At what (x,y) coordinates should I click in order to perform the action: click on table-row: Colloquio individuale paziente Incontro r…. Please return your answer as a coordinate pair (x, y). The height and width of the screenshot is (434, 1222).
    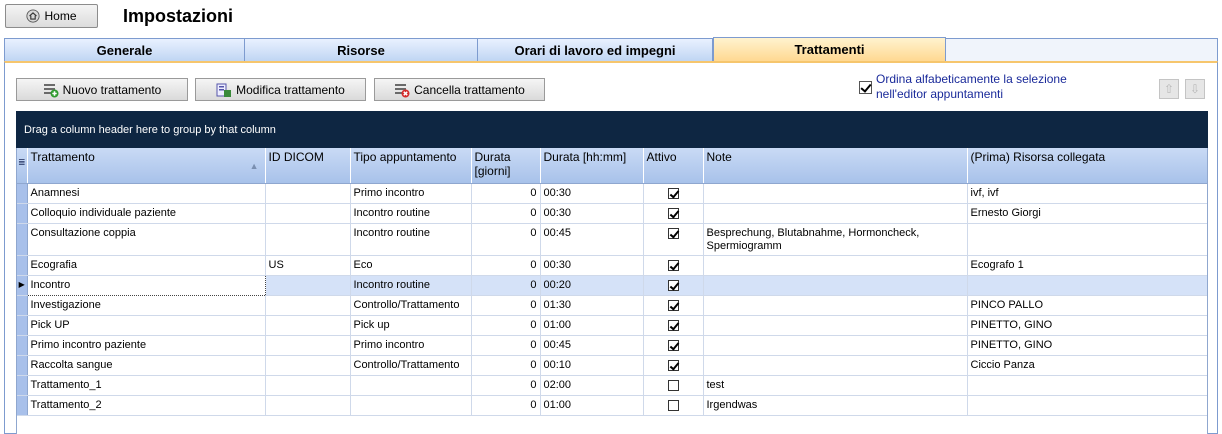
    Looking at the image, I should click on (612, 213).